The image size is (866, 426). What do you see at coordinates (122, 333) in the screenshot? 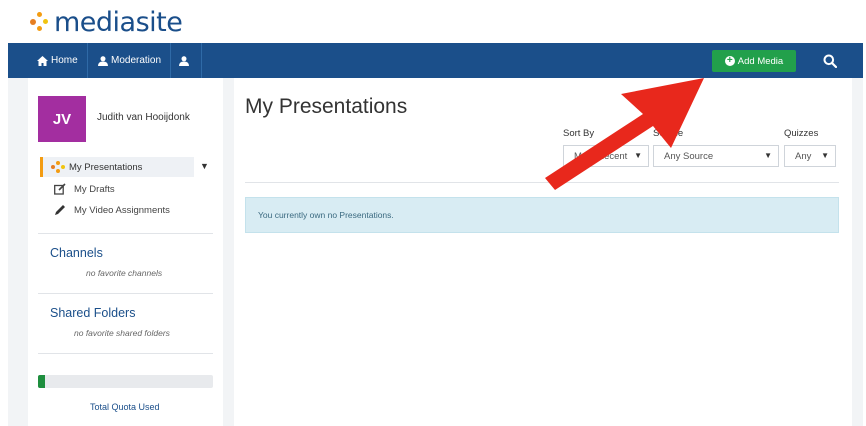
I see `shared-folders-empty-text: no favorite shared folders` at bounding box center [122, 333].